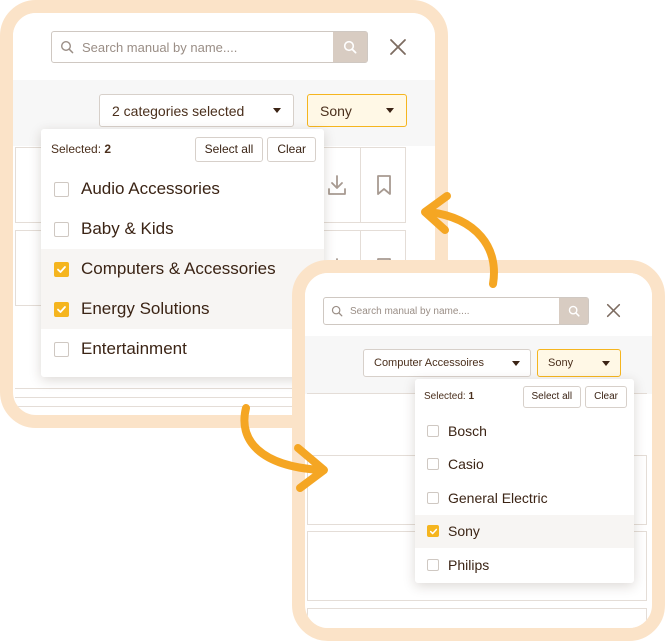  What do you see at coordinates (469, 564) in the screenshot?
I see `option-label: Philips` at bounding box center [469, 564].